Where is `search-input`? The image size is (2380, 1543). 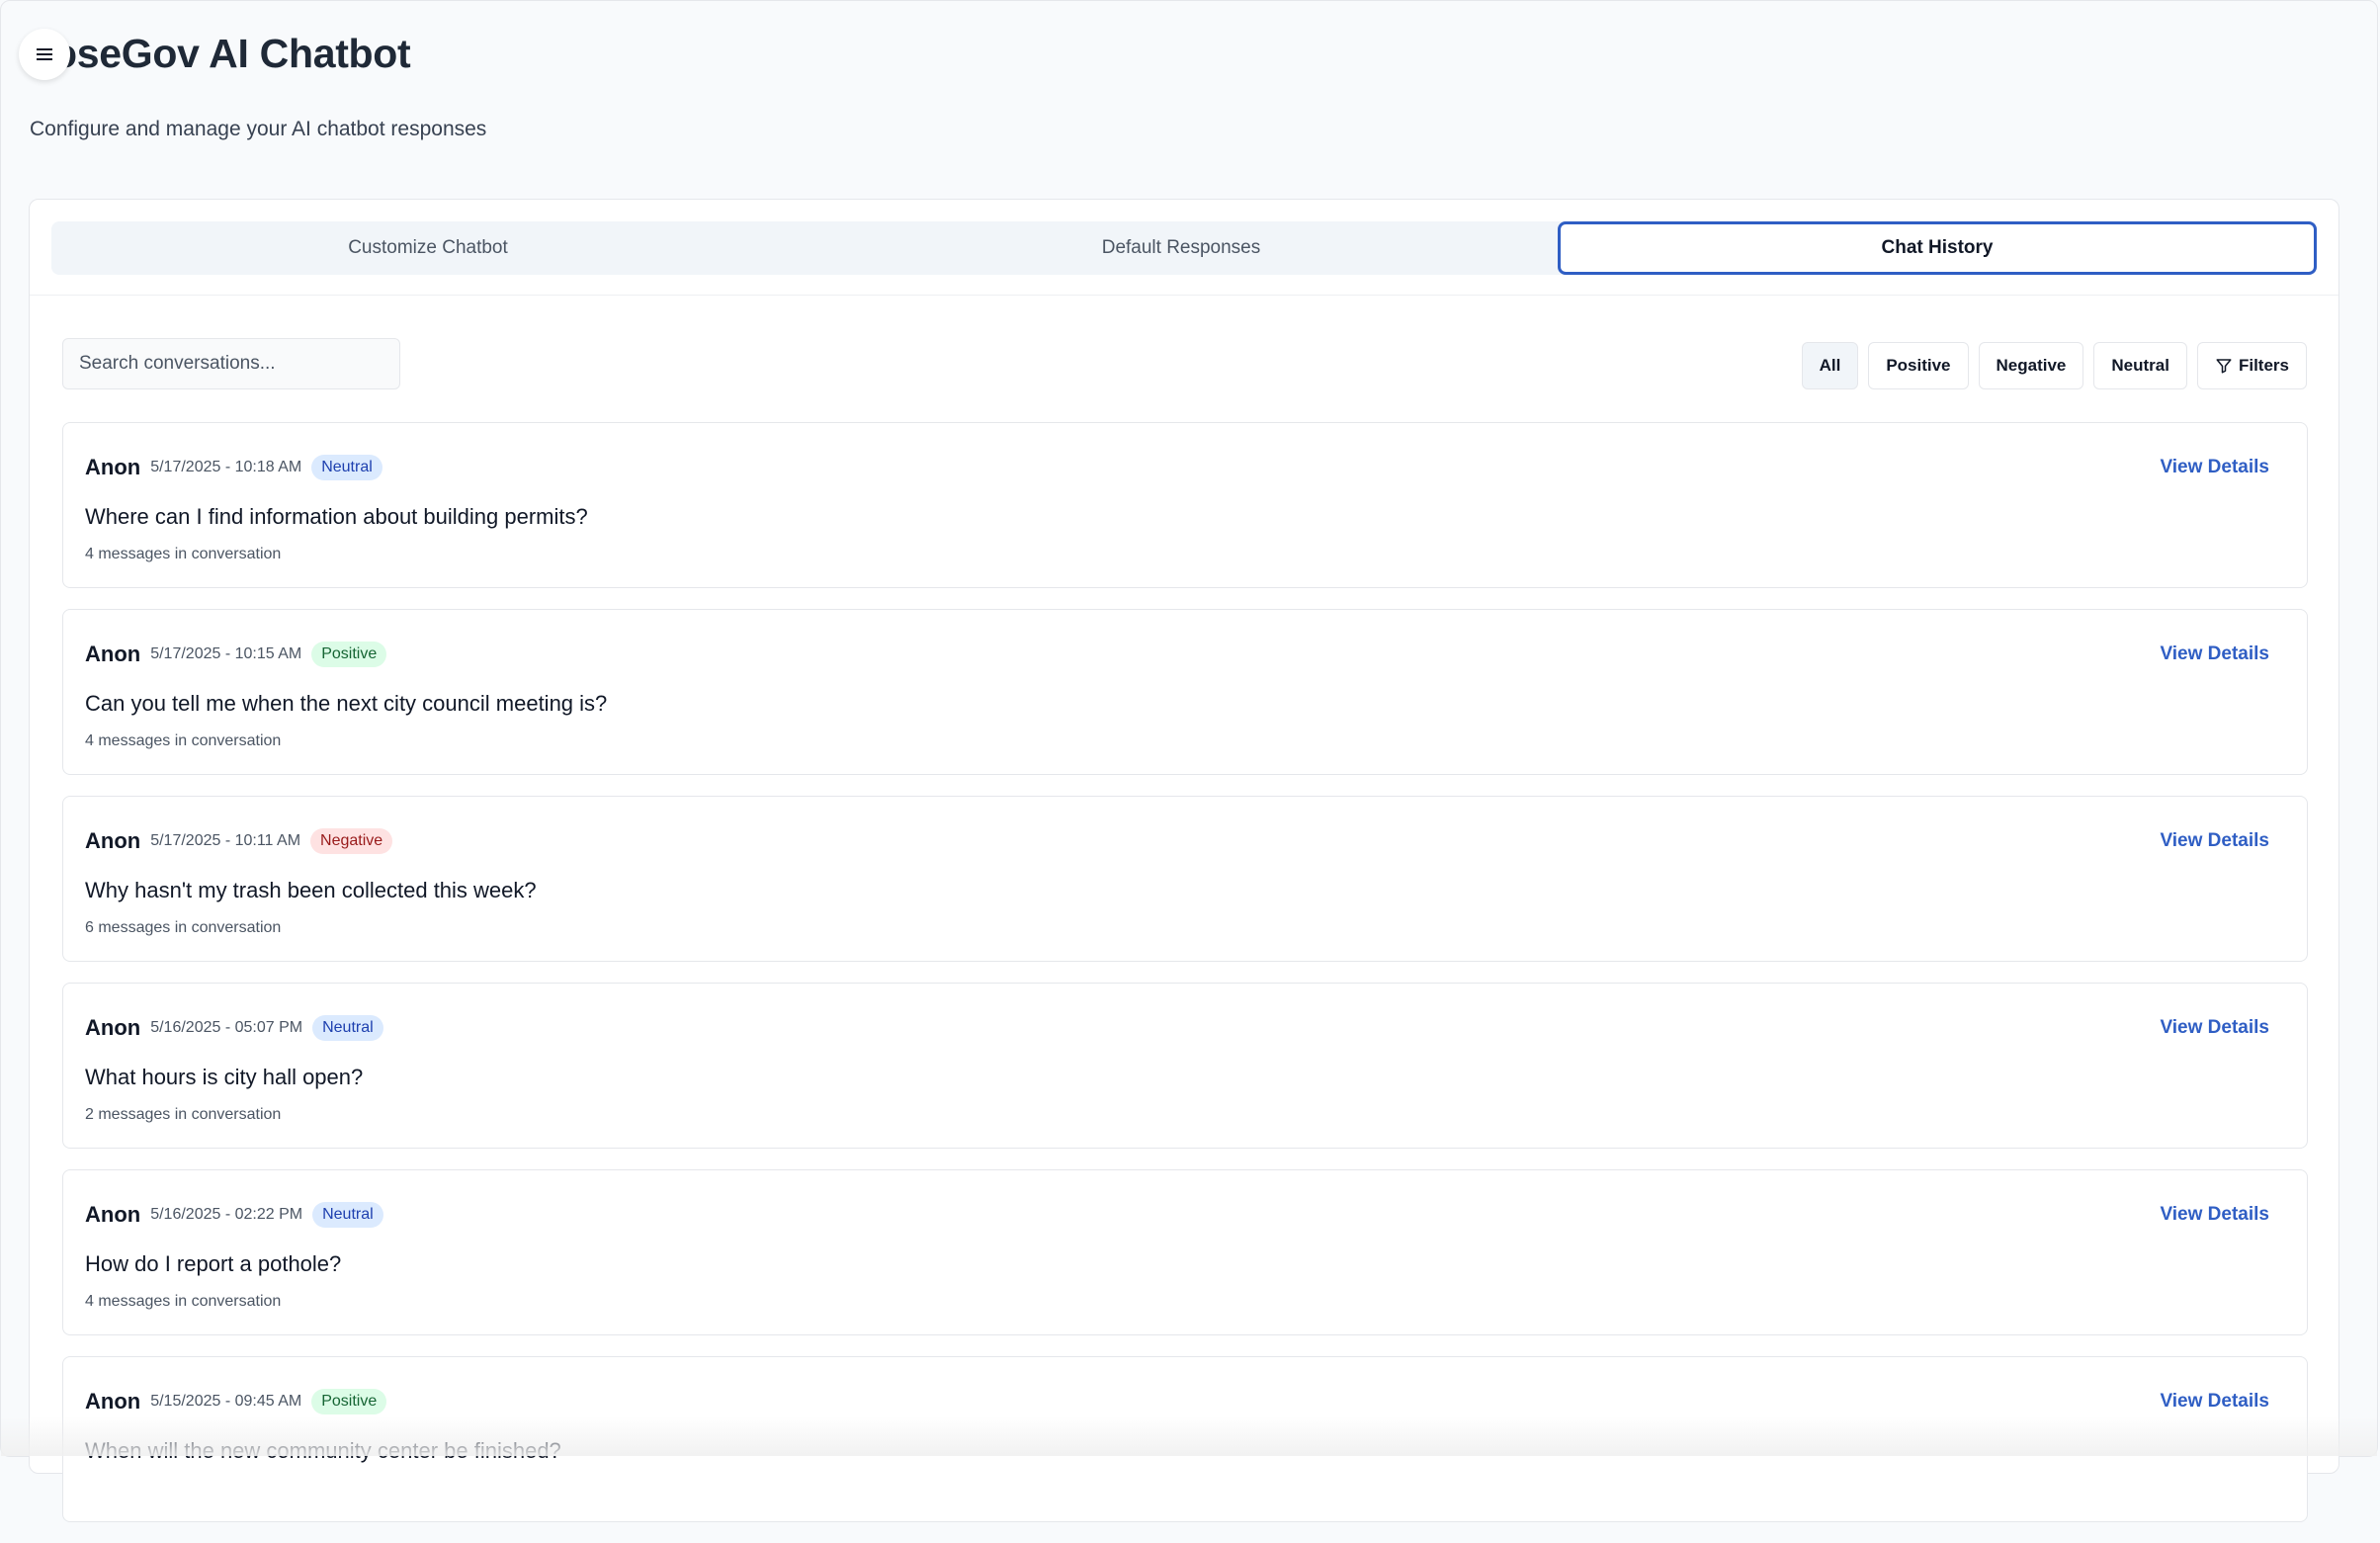
search-input is located at coordinates (231, 363).